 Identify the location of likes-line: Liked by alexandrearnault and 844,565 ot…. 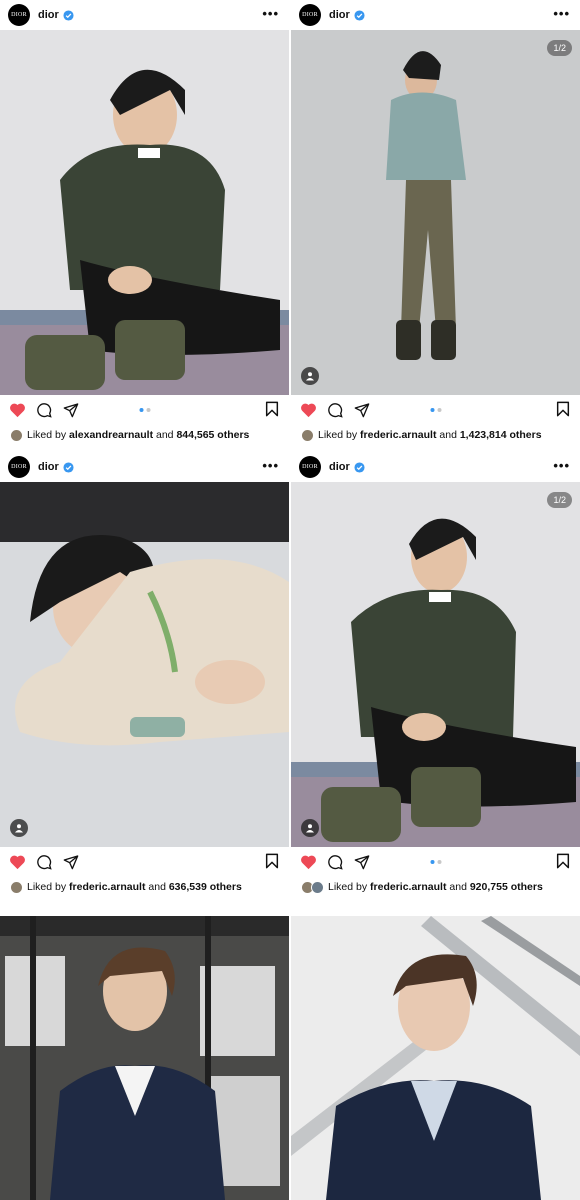
(144, 435).